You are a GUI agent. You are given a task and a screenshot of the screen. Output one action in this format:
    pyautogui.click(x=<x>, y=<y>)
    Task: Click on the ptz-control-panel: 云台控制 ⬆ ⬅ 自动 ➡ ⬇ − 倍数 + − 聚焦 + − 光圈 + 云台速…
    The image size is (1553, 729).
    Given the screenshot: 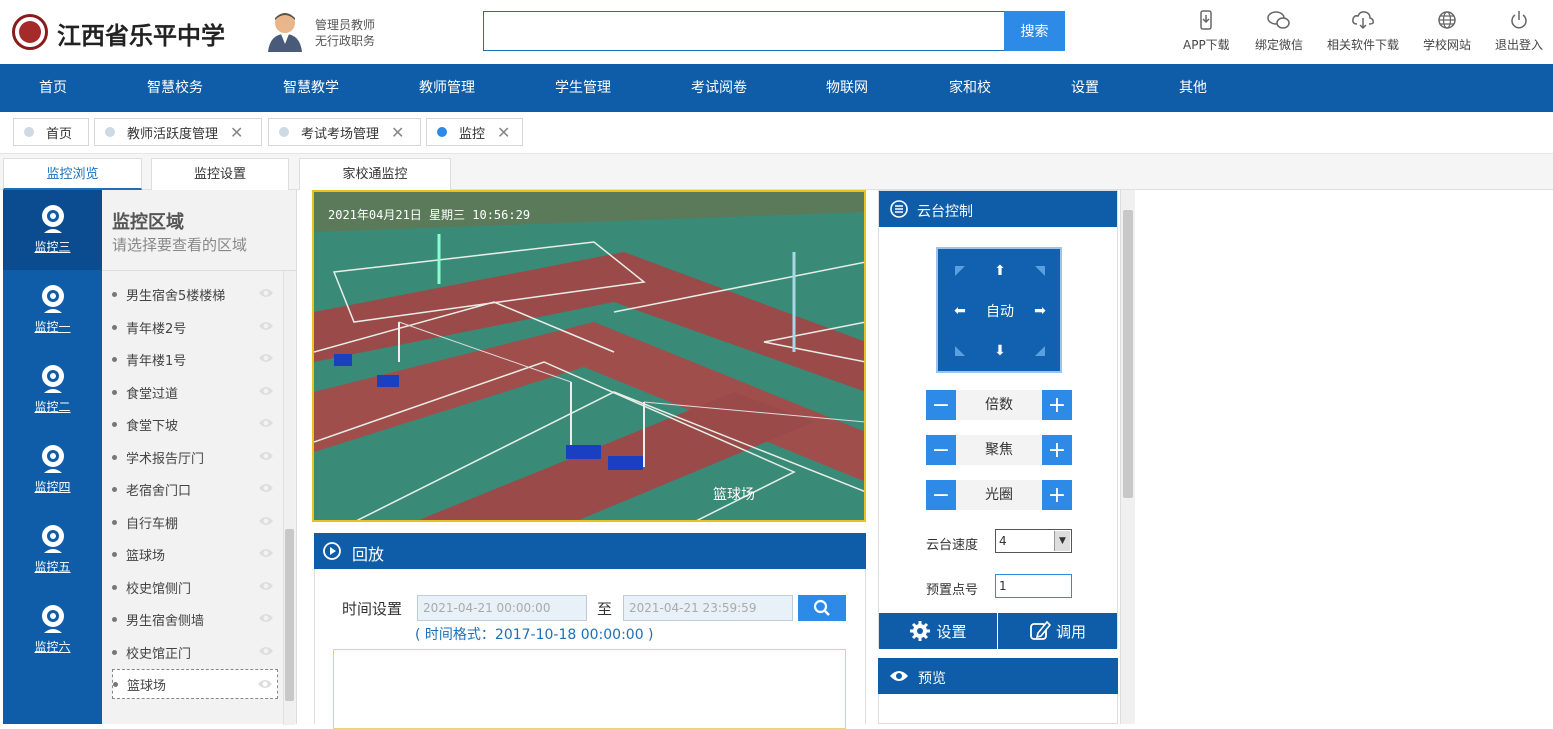 What is the action you would take?
    pyautogui.click(x=998, y=419)
    